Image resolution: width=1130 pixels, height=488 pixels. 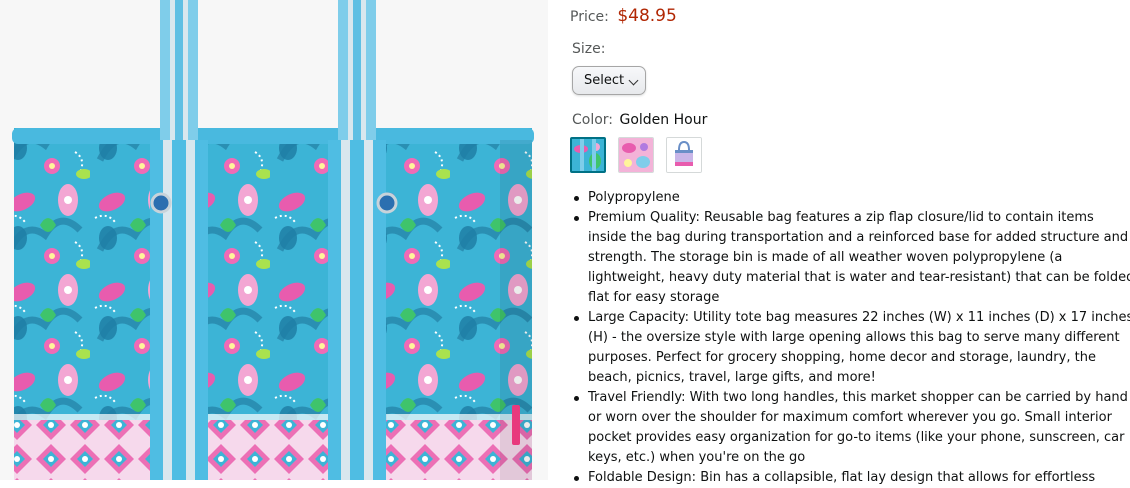 I want to click on swatch-pink-pattern-thumbnail, so click(x=636, y=155).